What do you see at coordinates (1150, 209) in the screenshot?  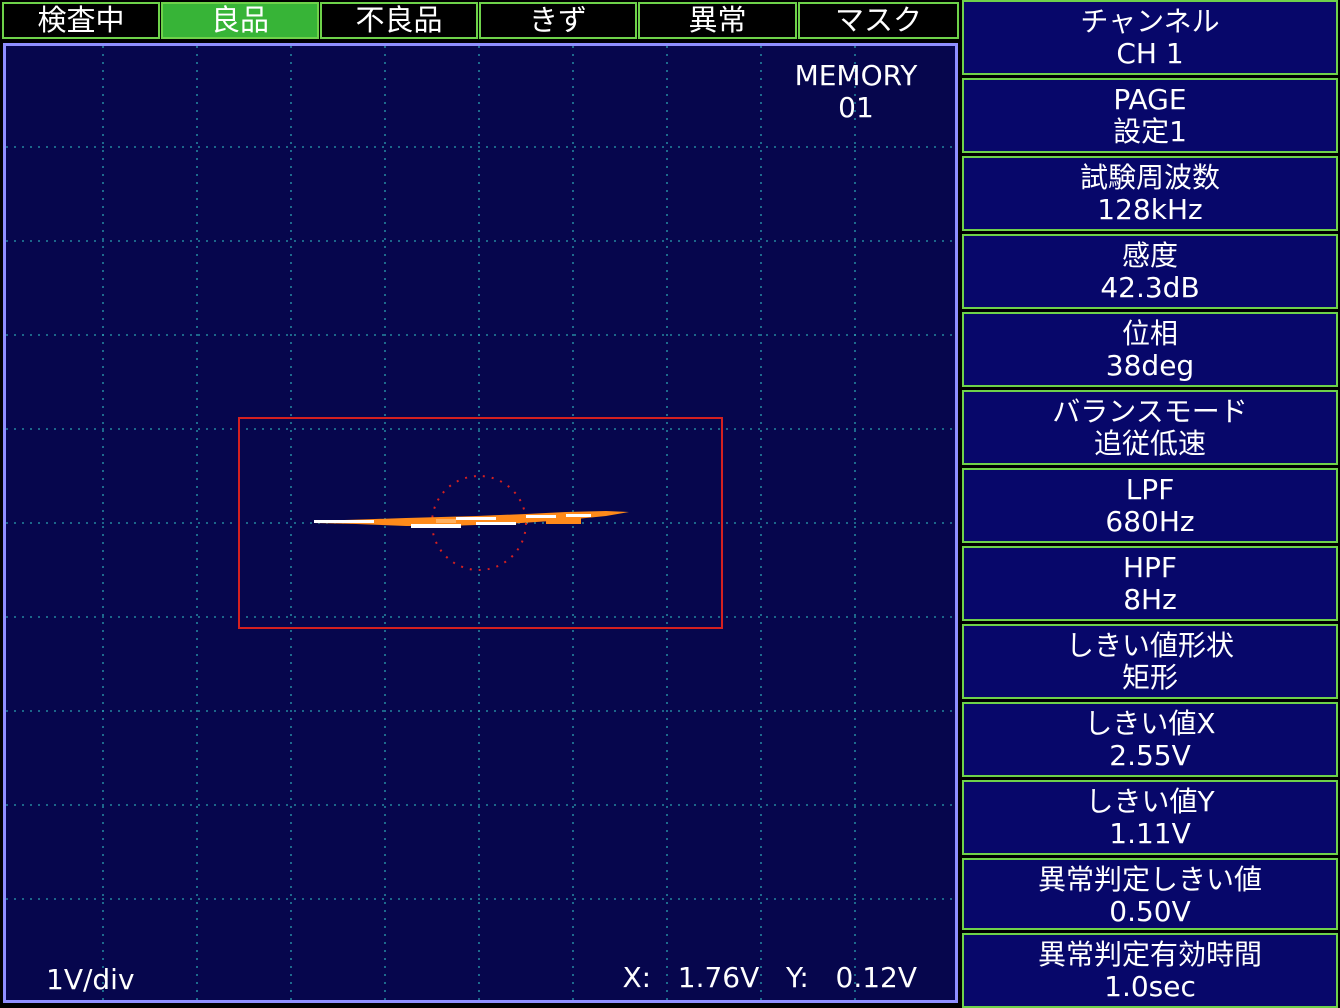 I see `menu-test-frequency-value: 128kHz` at bounding box center [1150, 209].